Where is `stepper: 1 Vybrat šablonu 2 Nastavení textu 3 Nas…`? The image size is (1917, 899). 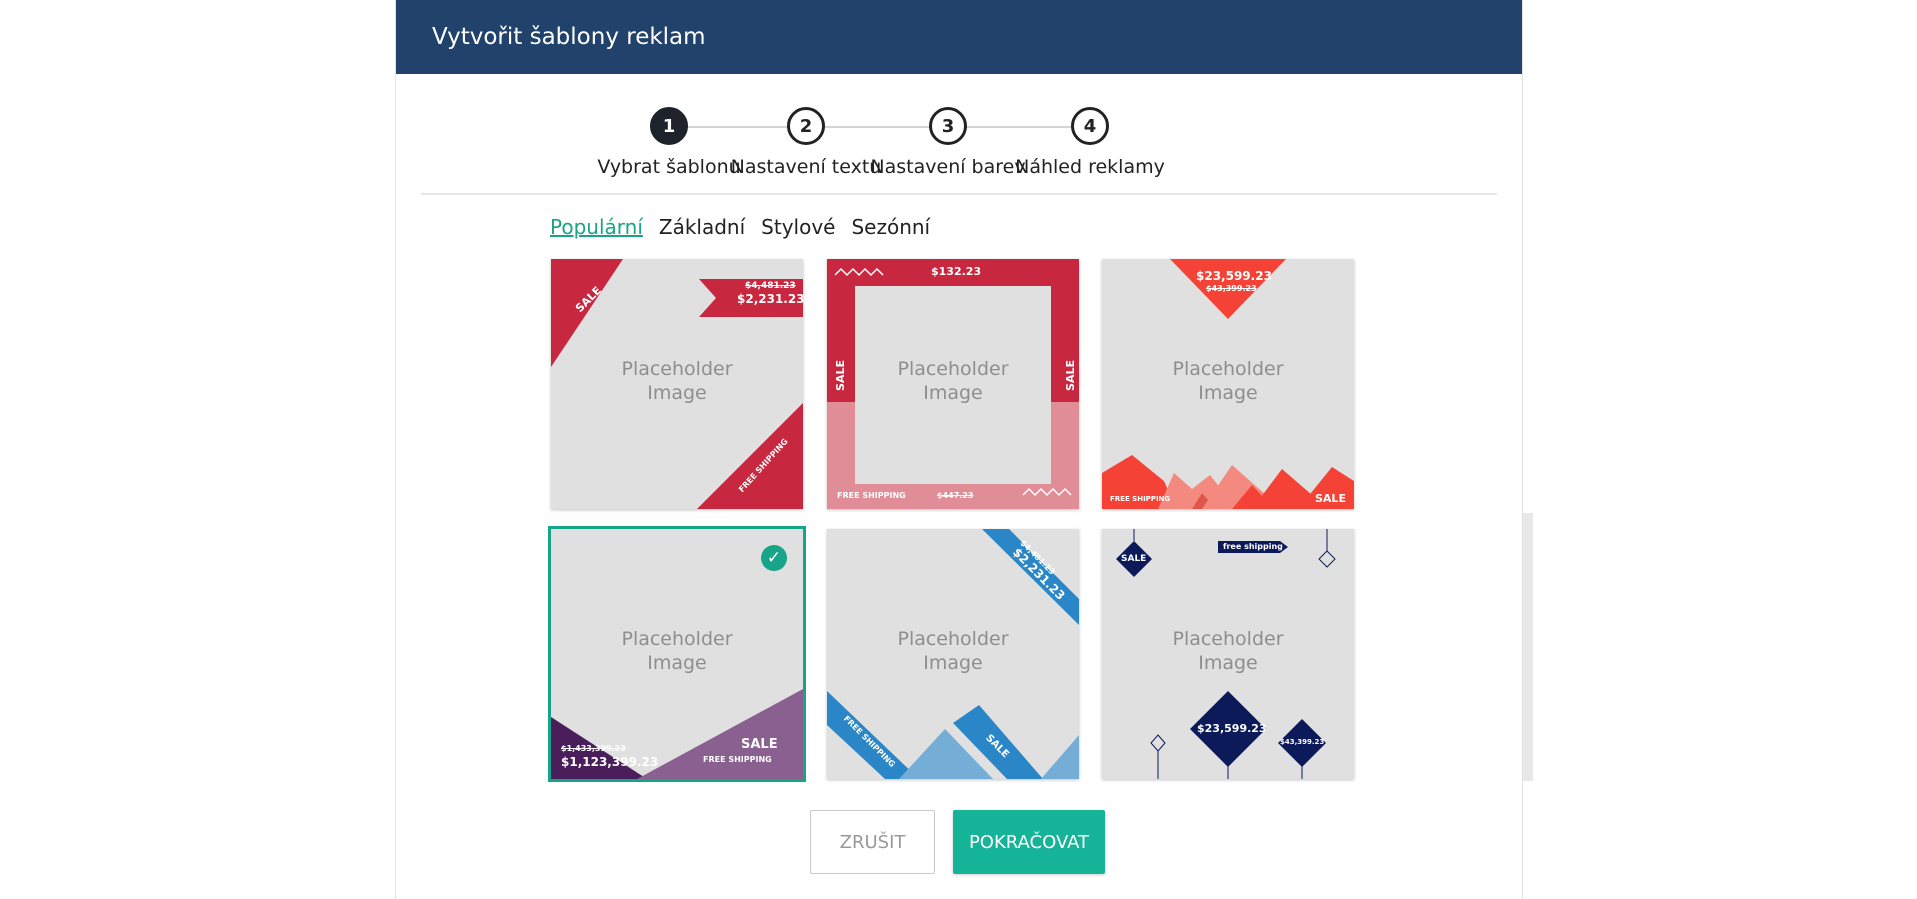 stepper: 1 Vybrat šablonu 2 Nastavení textu 3 Nas… is located at coordinates (959, 147).